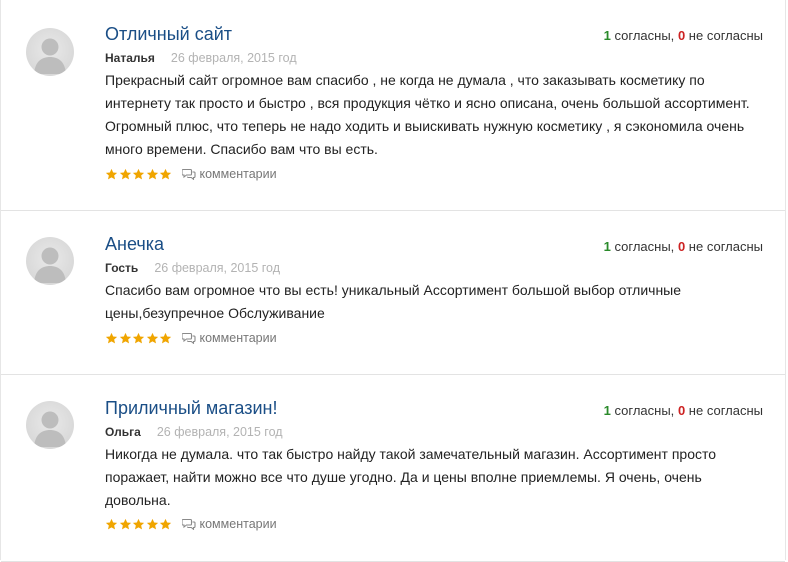 The height and width of the screenshot is (562, 788). Describe the element at coordinates (122, 268) in the screenshot. I see `review-author: Гость` at that location.